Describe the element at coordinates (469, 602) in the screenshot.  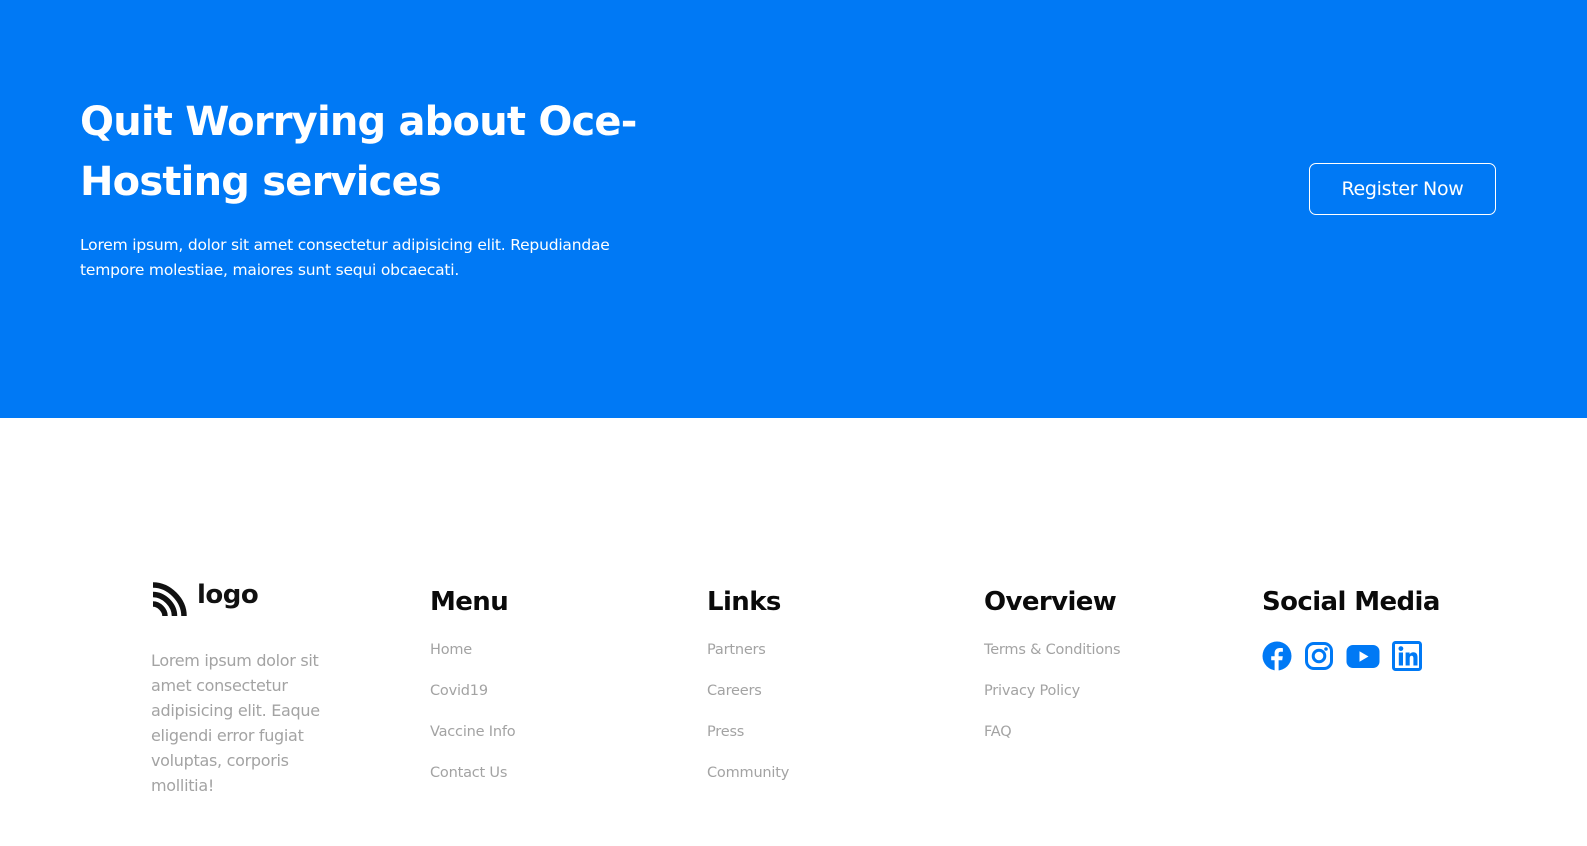
I see `menu-heading: Menu` at that location.